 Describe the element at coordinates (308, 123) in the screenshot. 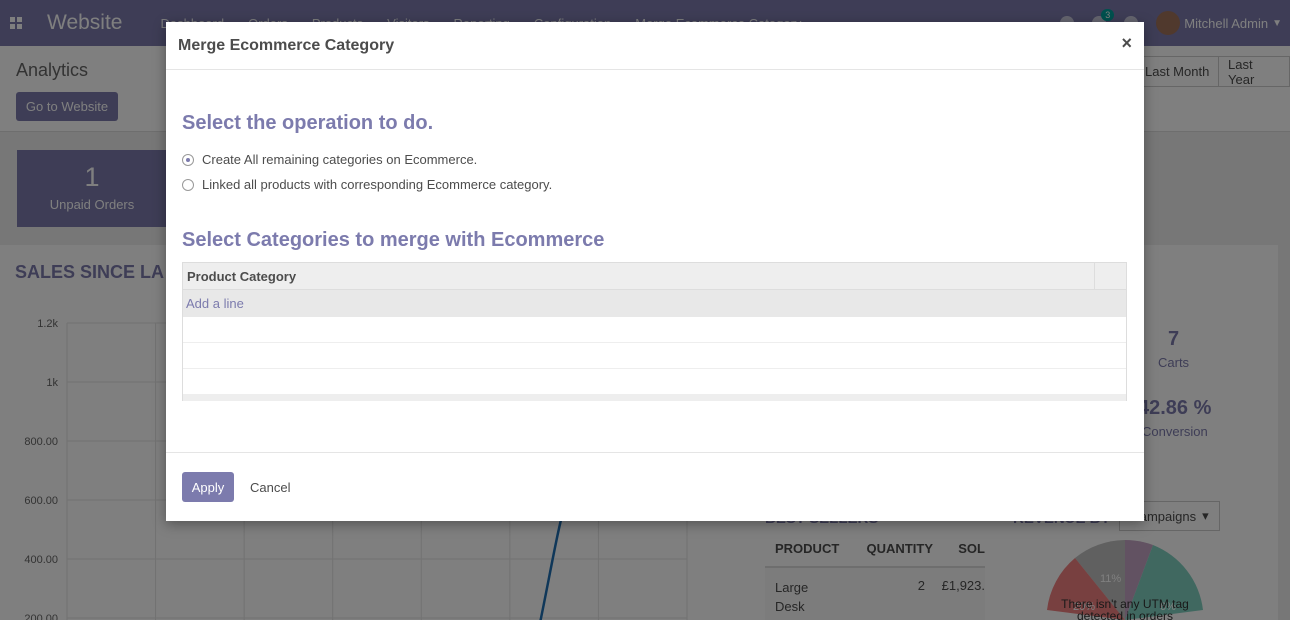

I see `operation-heading: Select the operation to do.` at that location.